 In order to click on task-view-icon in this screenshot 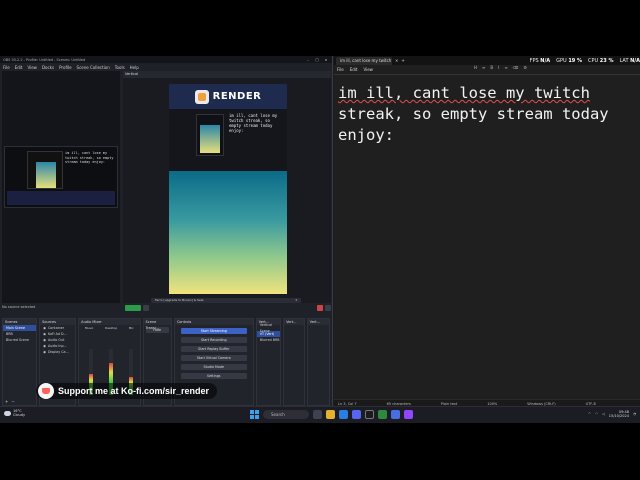, I will do `click(317, 414)`.